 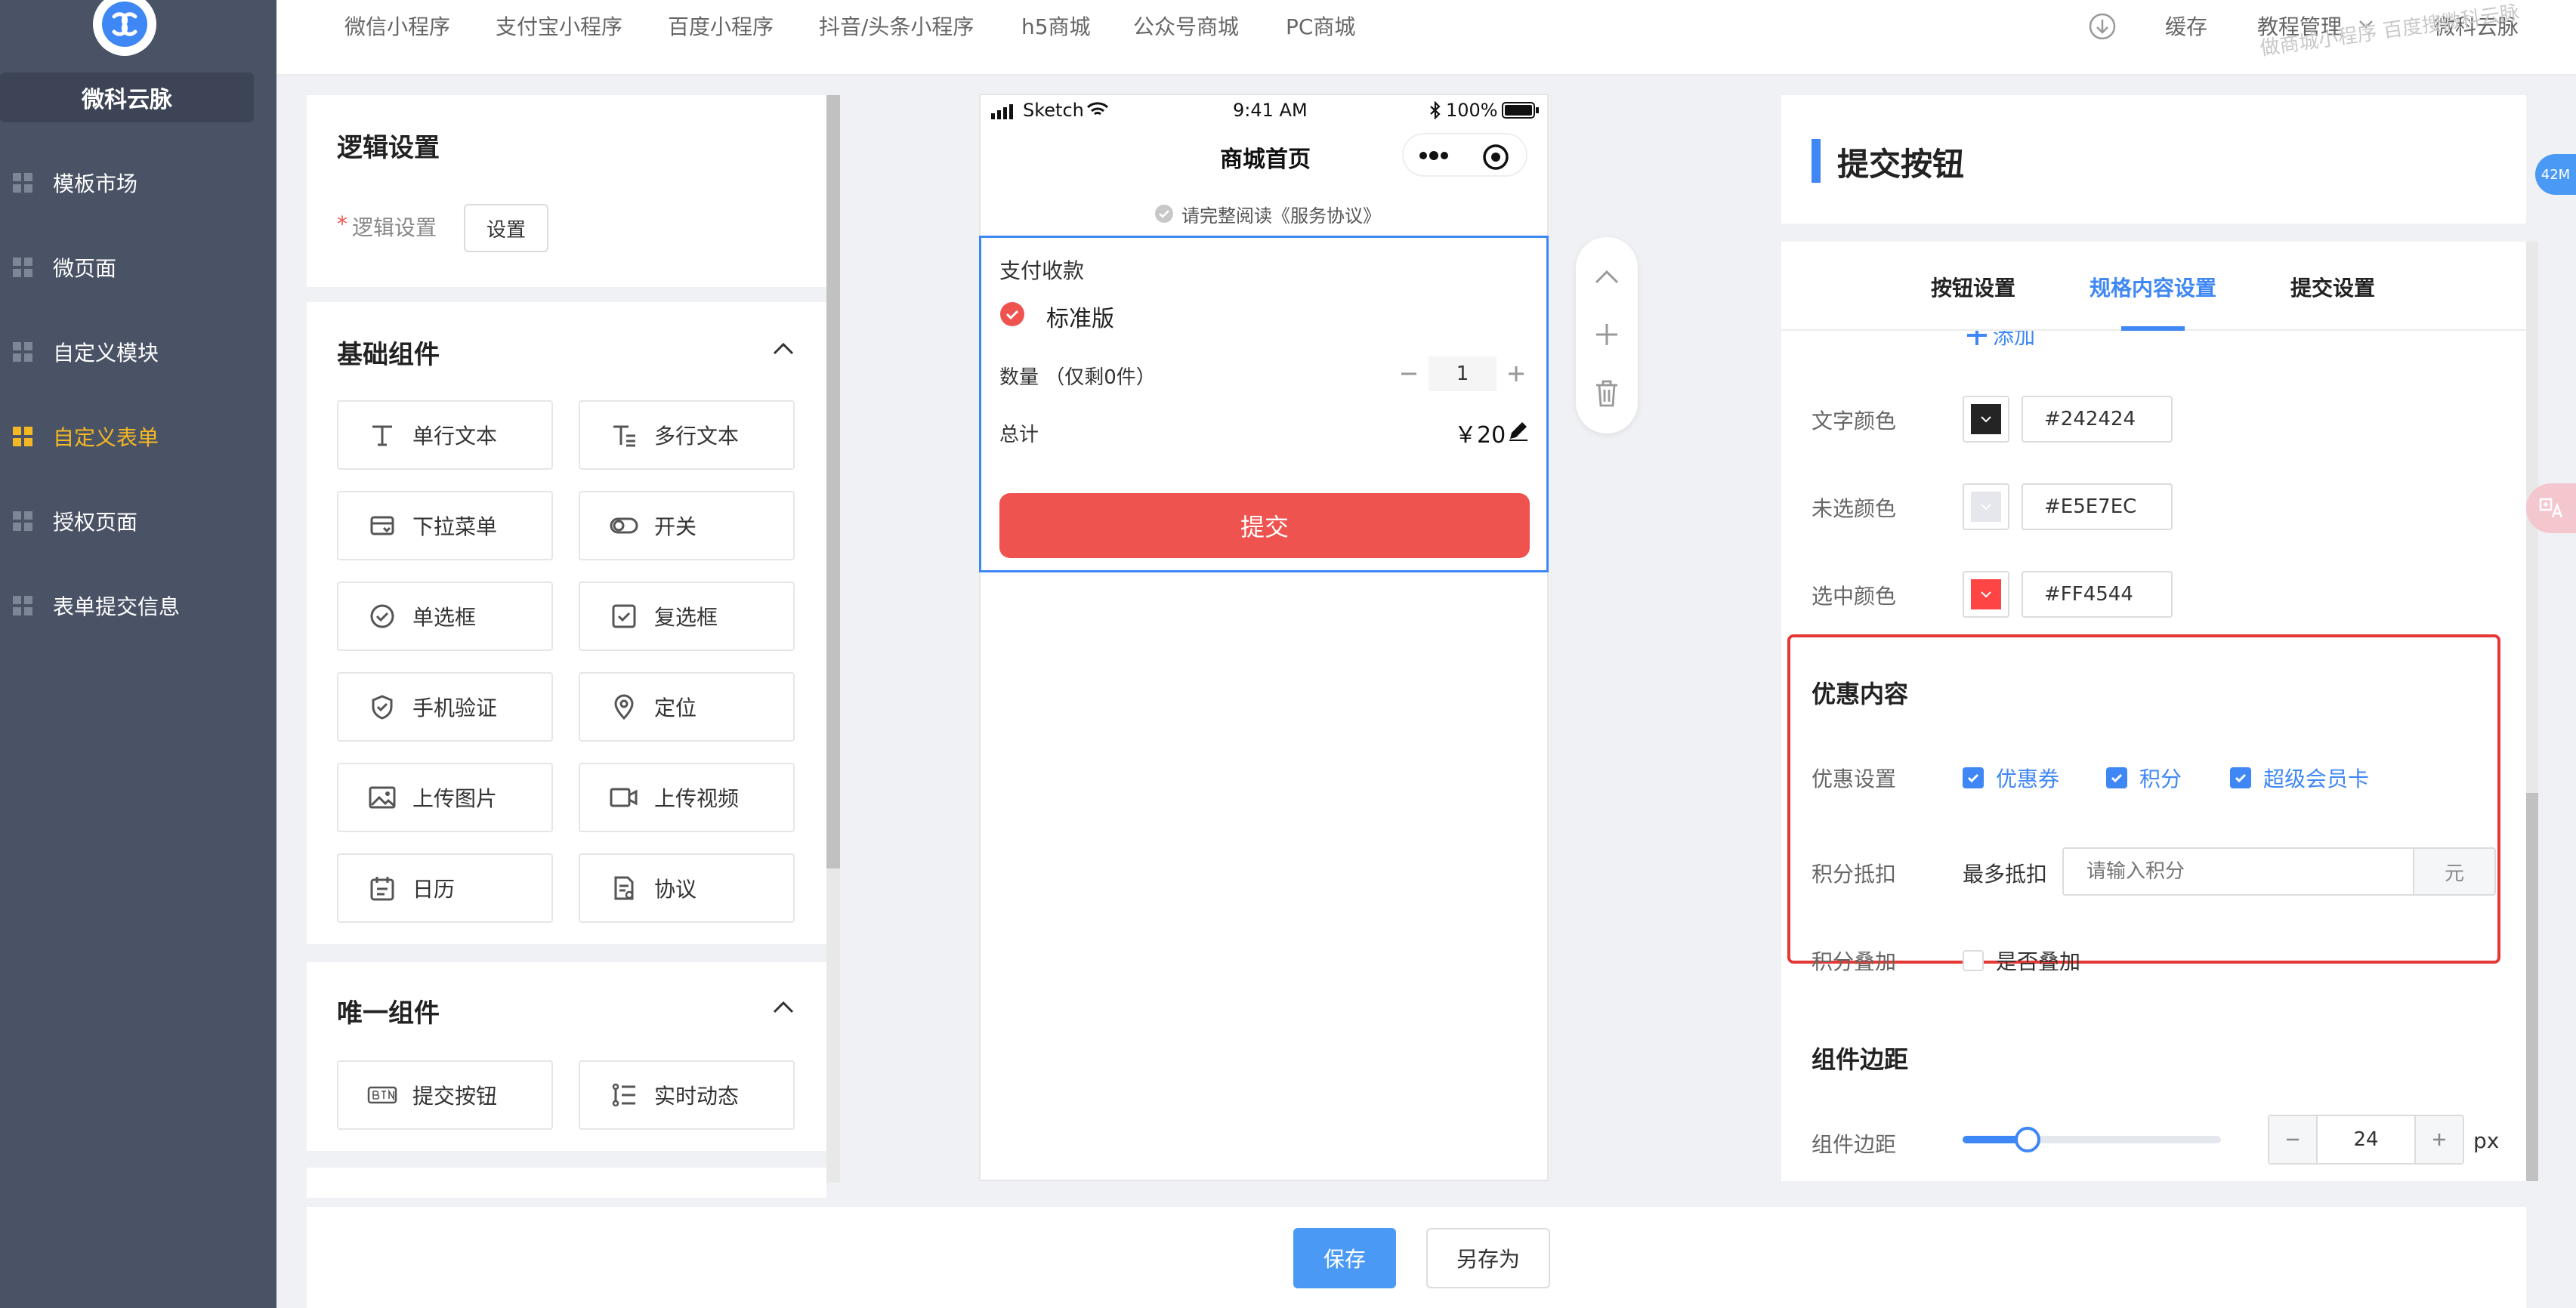 What do you see at coordinates (1012, 314) in the screenshot?
I see `option-checked-icon` at bounding box center [1012, 314].